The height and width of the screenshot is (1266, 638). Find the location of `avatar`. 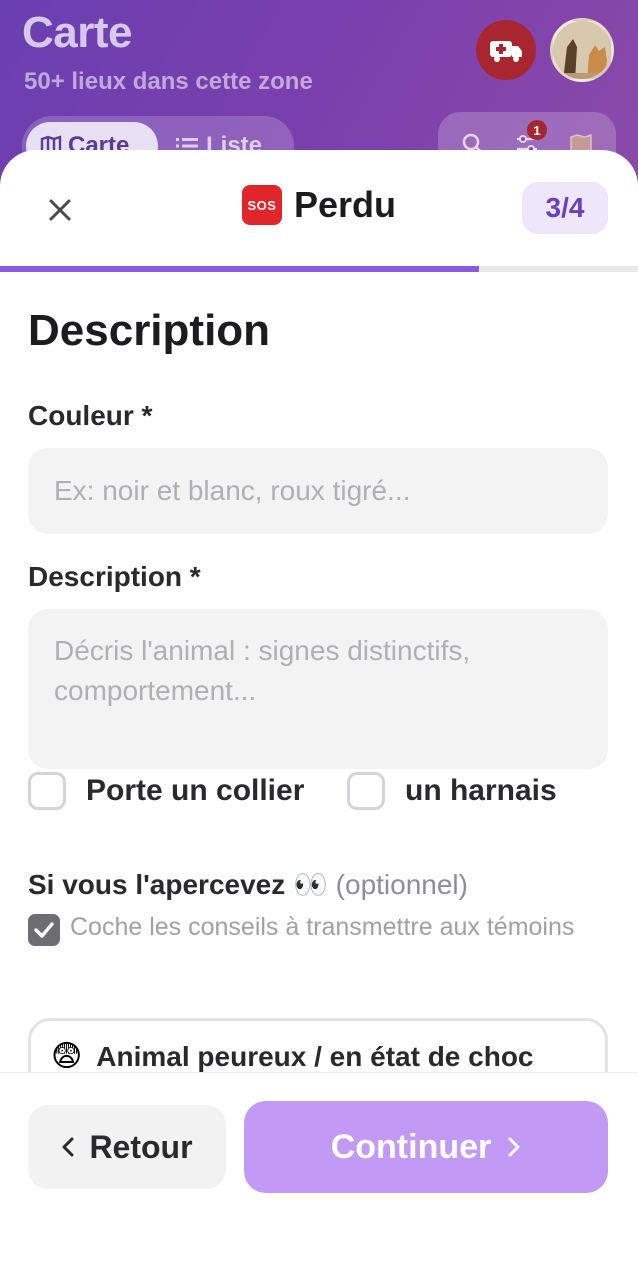

avatar is located at coordinates (582, 50).